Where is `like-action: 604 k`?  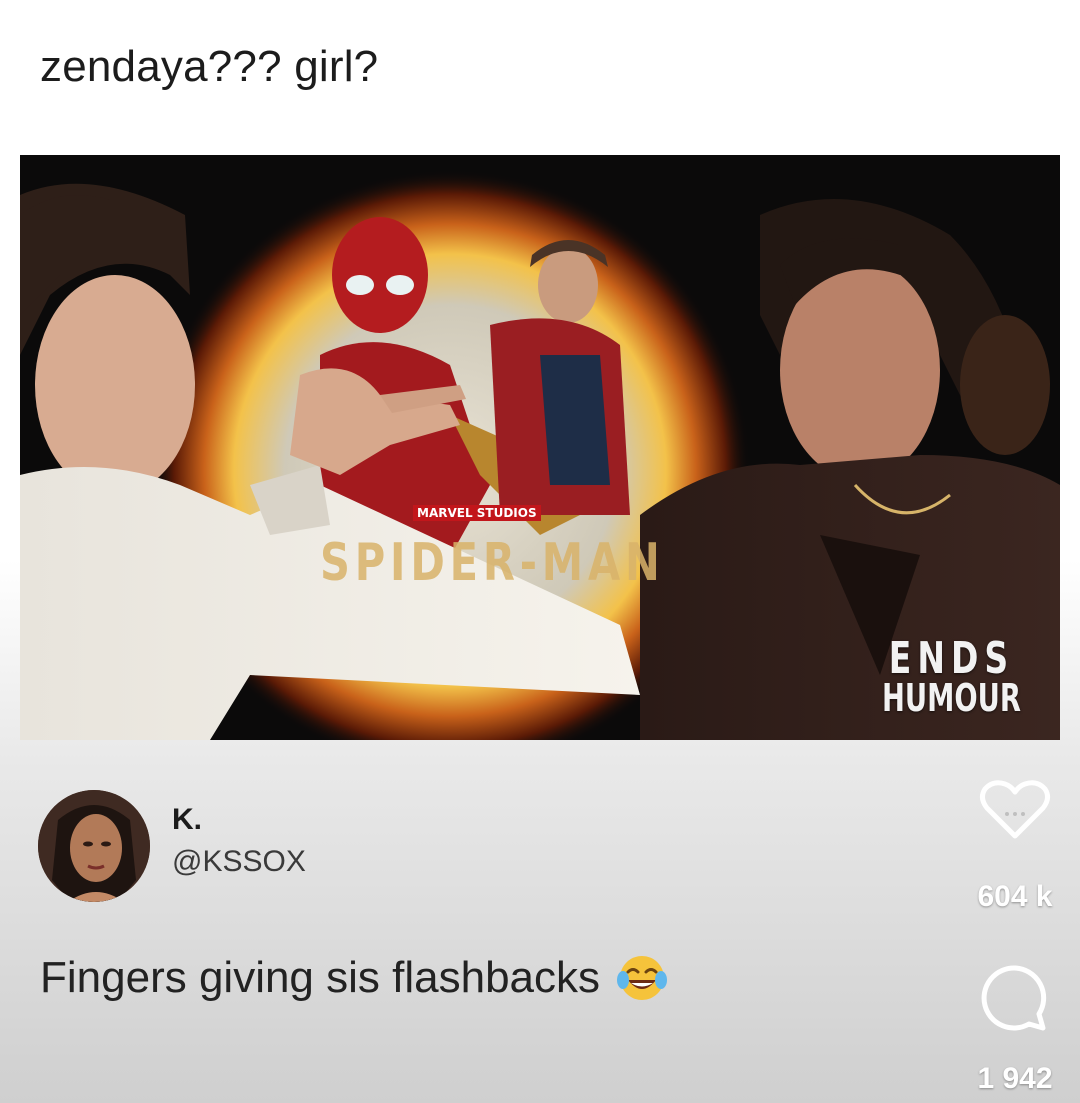 like-action: 604 k is located at coordinates (1015, 846).